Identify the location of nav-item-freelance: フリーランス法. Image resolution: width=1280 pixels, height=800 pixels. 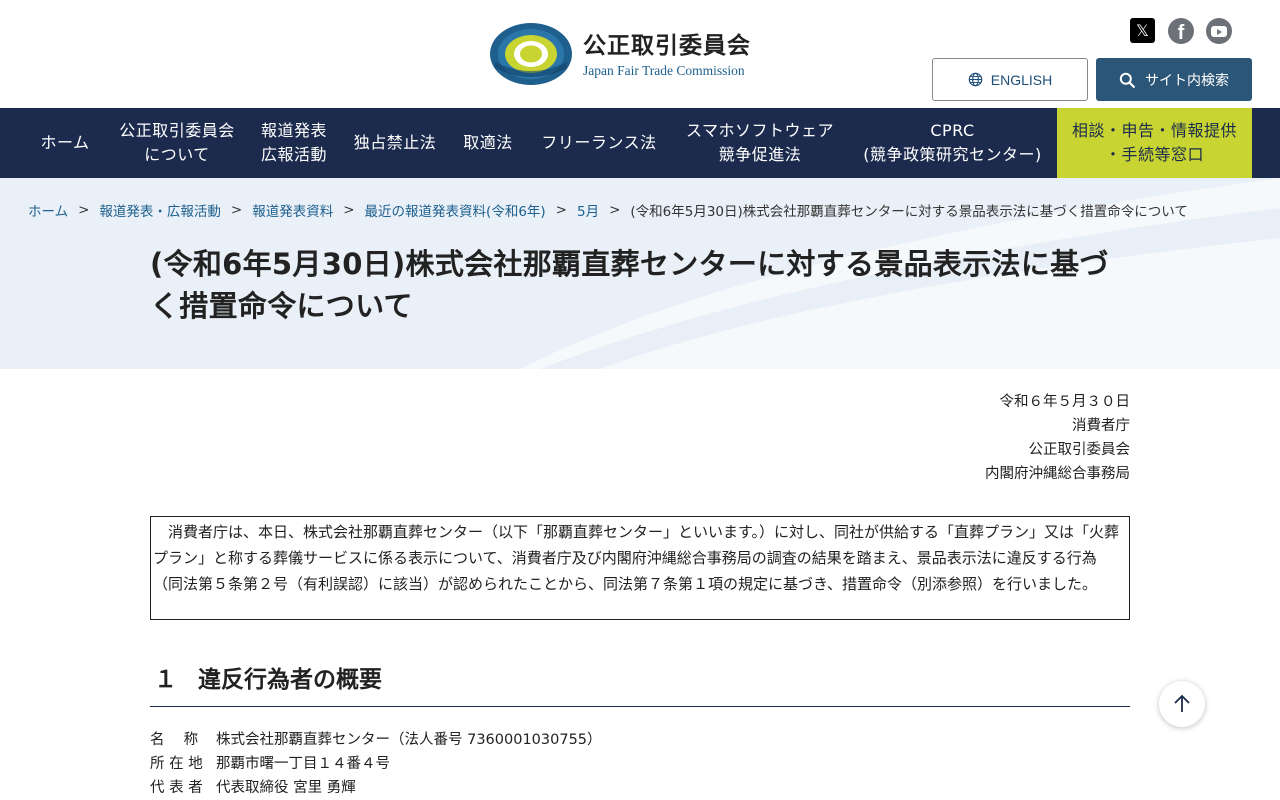
(599, 143).